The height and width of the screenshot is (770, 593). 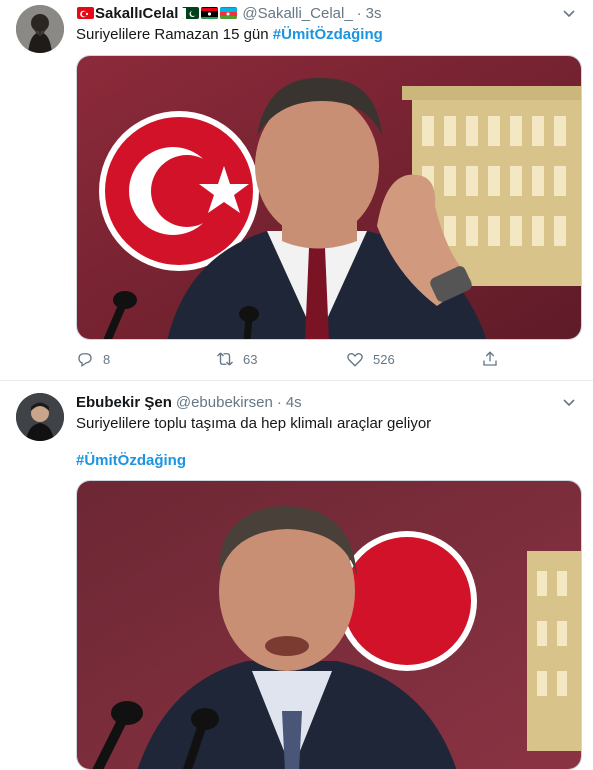 What do you see at coordinates (172, 34) in the screenshot?
I see `tweet-body: Suriyelilere Ramazan 15 gün` at bounding box center [172, 34].